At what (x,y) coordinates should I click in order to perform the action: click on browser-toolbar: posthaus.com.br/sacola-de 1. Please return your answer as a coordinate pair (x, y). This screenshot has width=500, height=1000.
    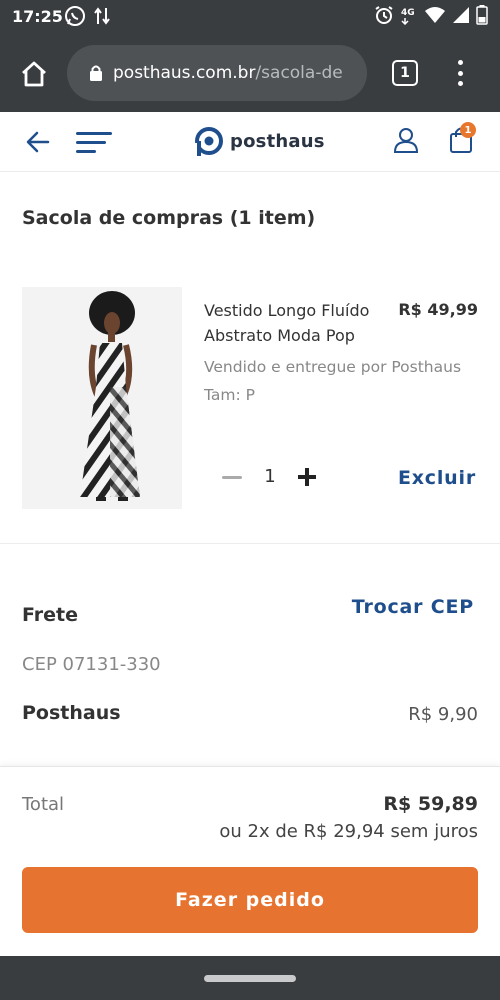
    Looking at the image, I should click on (250, 73).